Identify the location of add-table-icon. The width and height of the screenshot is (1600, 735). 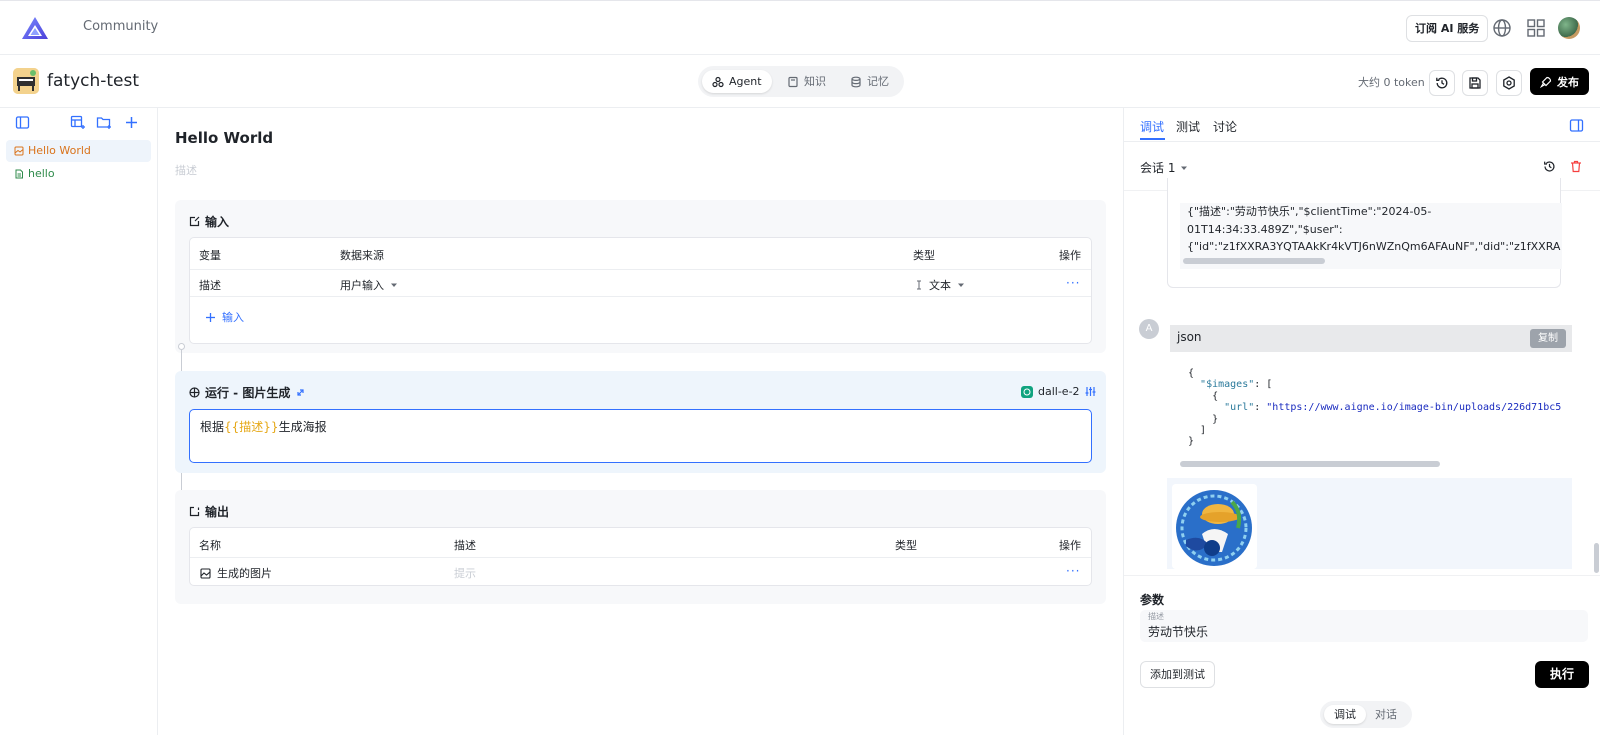
(78, 124).